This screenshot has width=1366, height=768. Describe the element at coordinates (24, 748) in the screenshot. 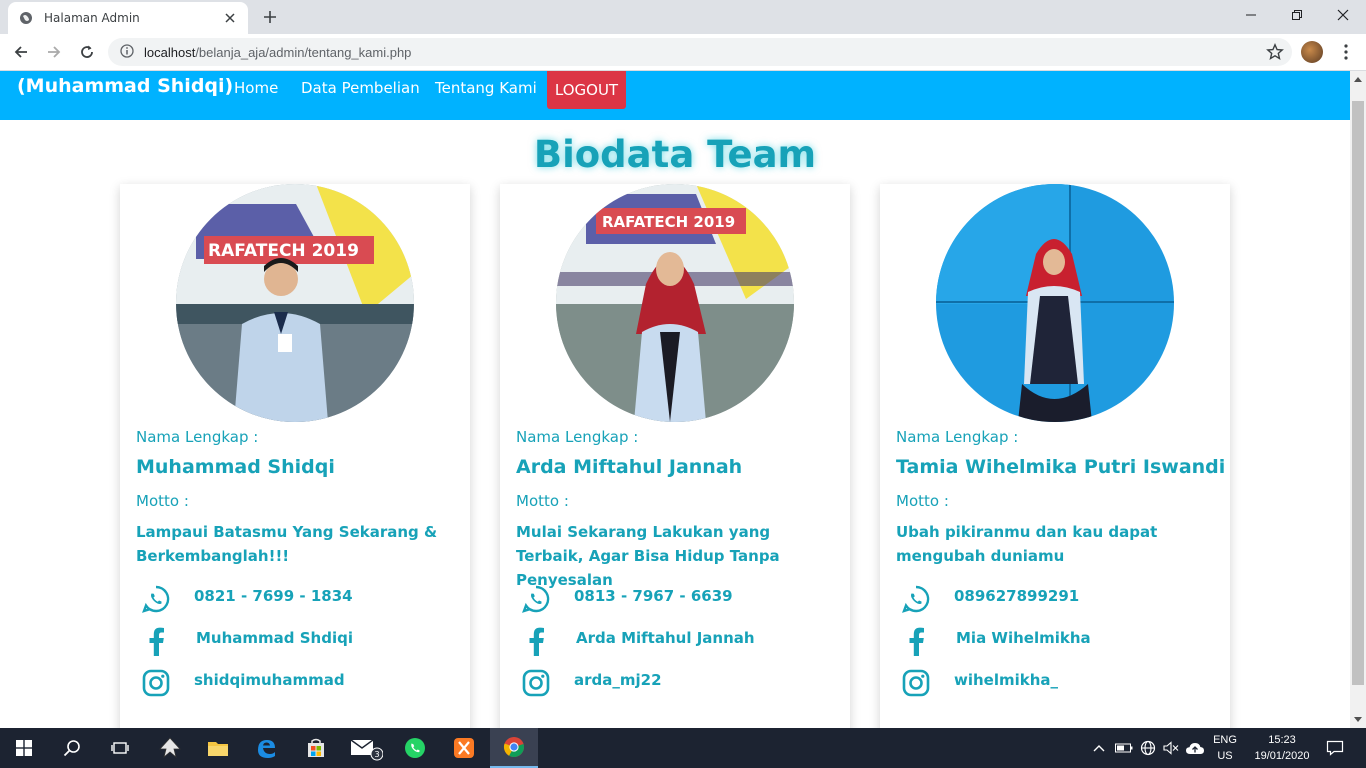

I see `windows-start-icon` at that location.